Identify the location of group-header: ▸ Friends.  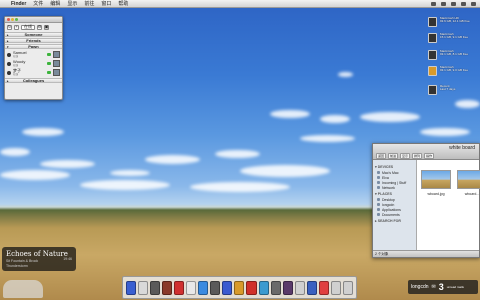
(33, 40).